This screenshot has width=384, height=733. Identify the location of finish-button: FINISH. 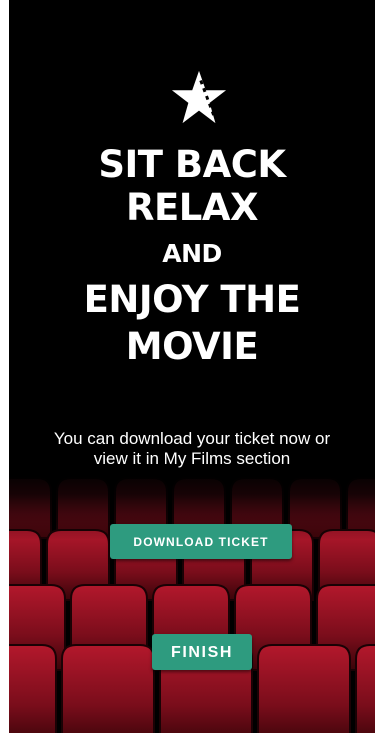
(202, 652).